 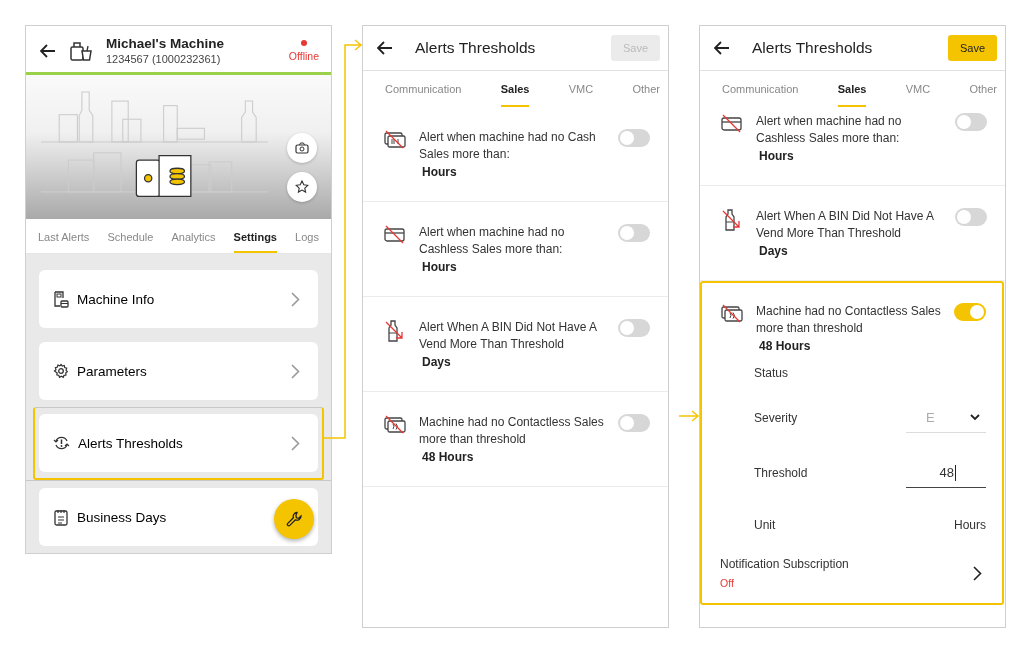 I want to click on field-label: Threshold, so click(x=781, y=473).